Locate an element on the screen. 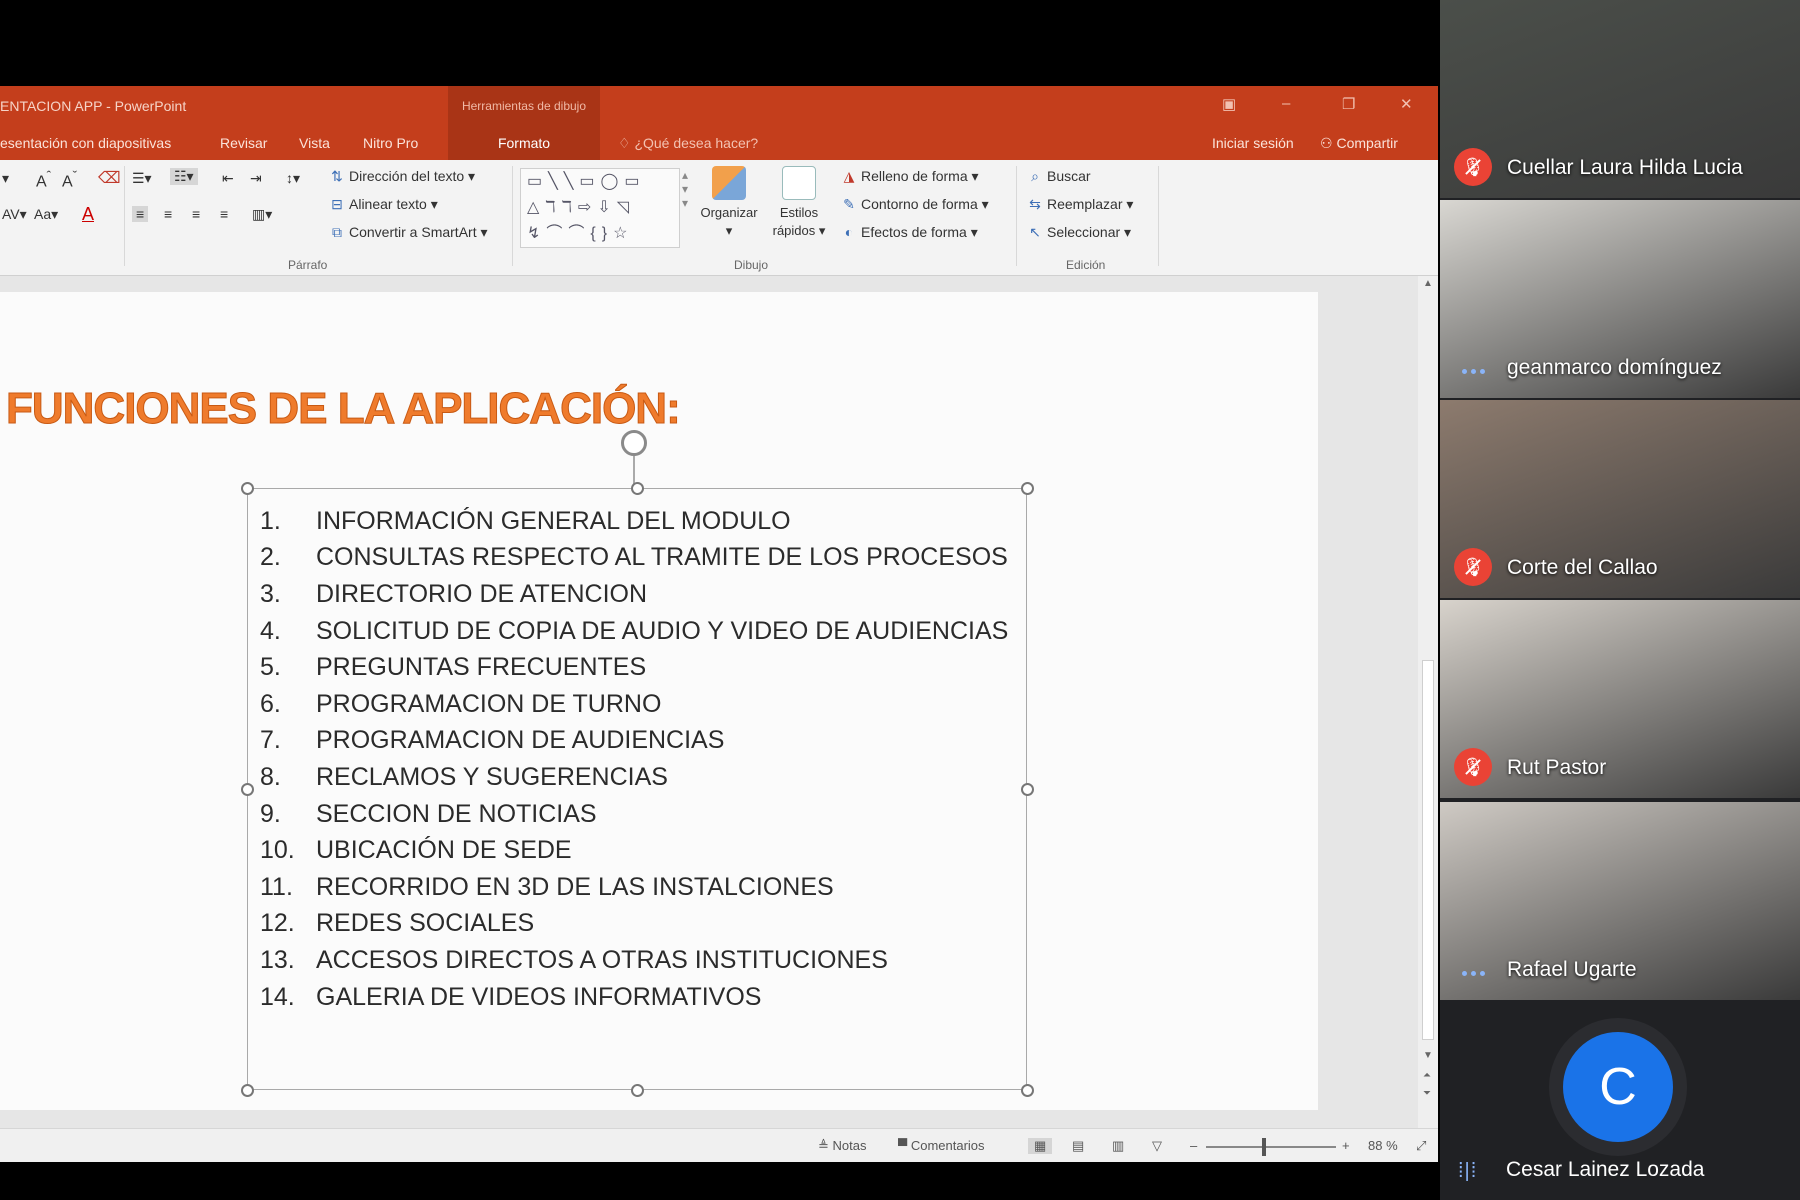 The image size is (1800, 1200). resize-handle-top-right is located at coordinates (1027, 488).